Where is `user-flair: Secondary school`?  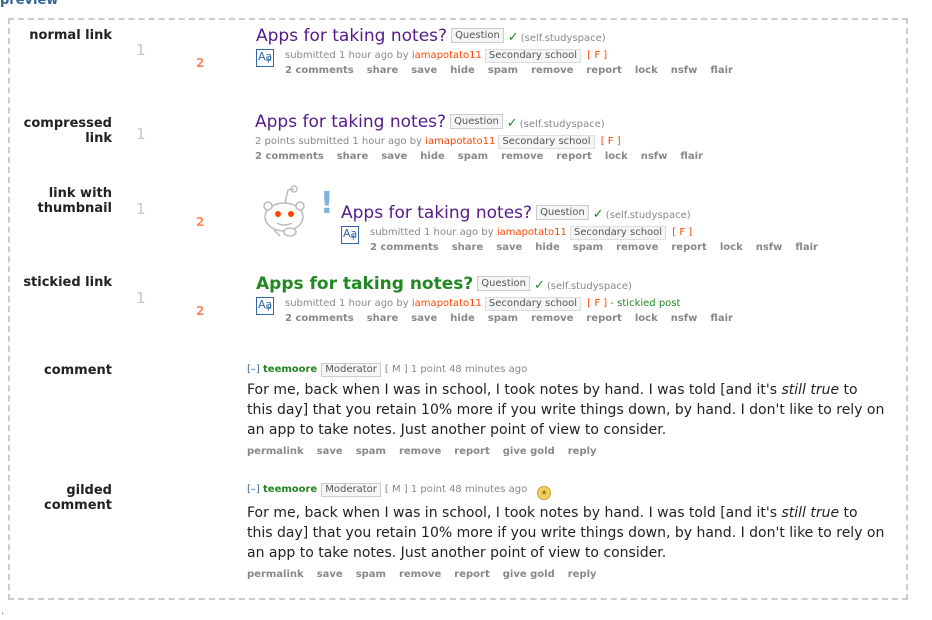
user-flair: Secondary school is located at coordinates (533, 56).